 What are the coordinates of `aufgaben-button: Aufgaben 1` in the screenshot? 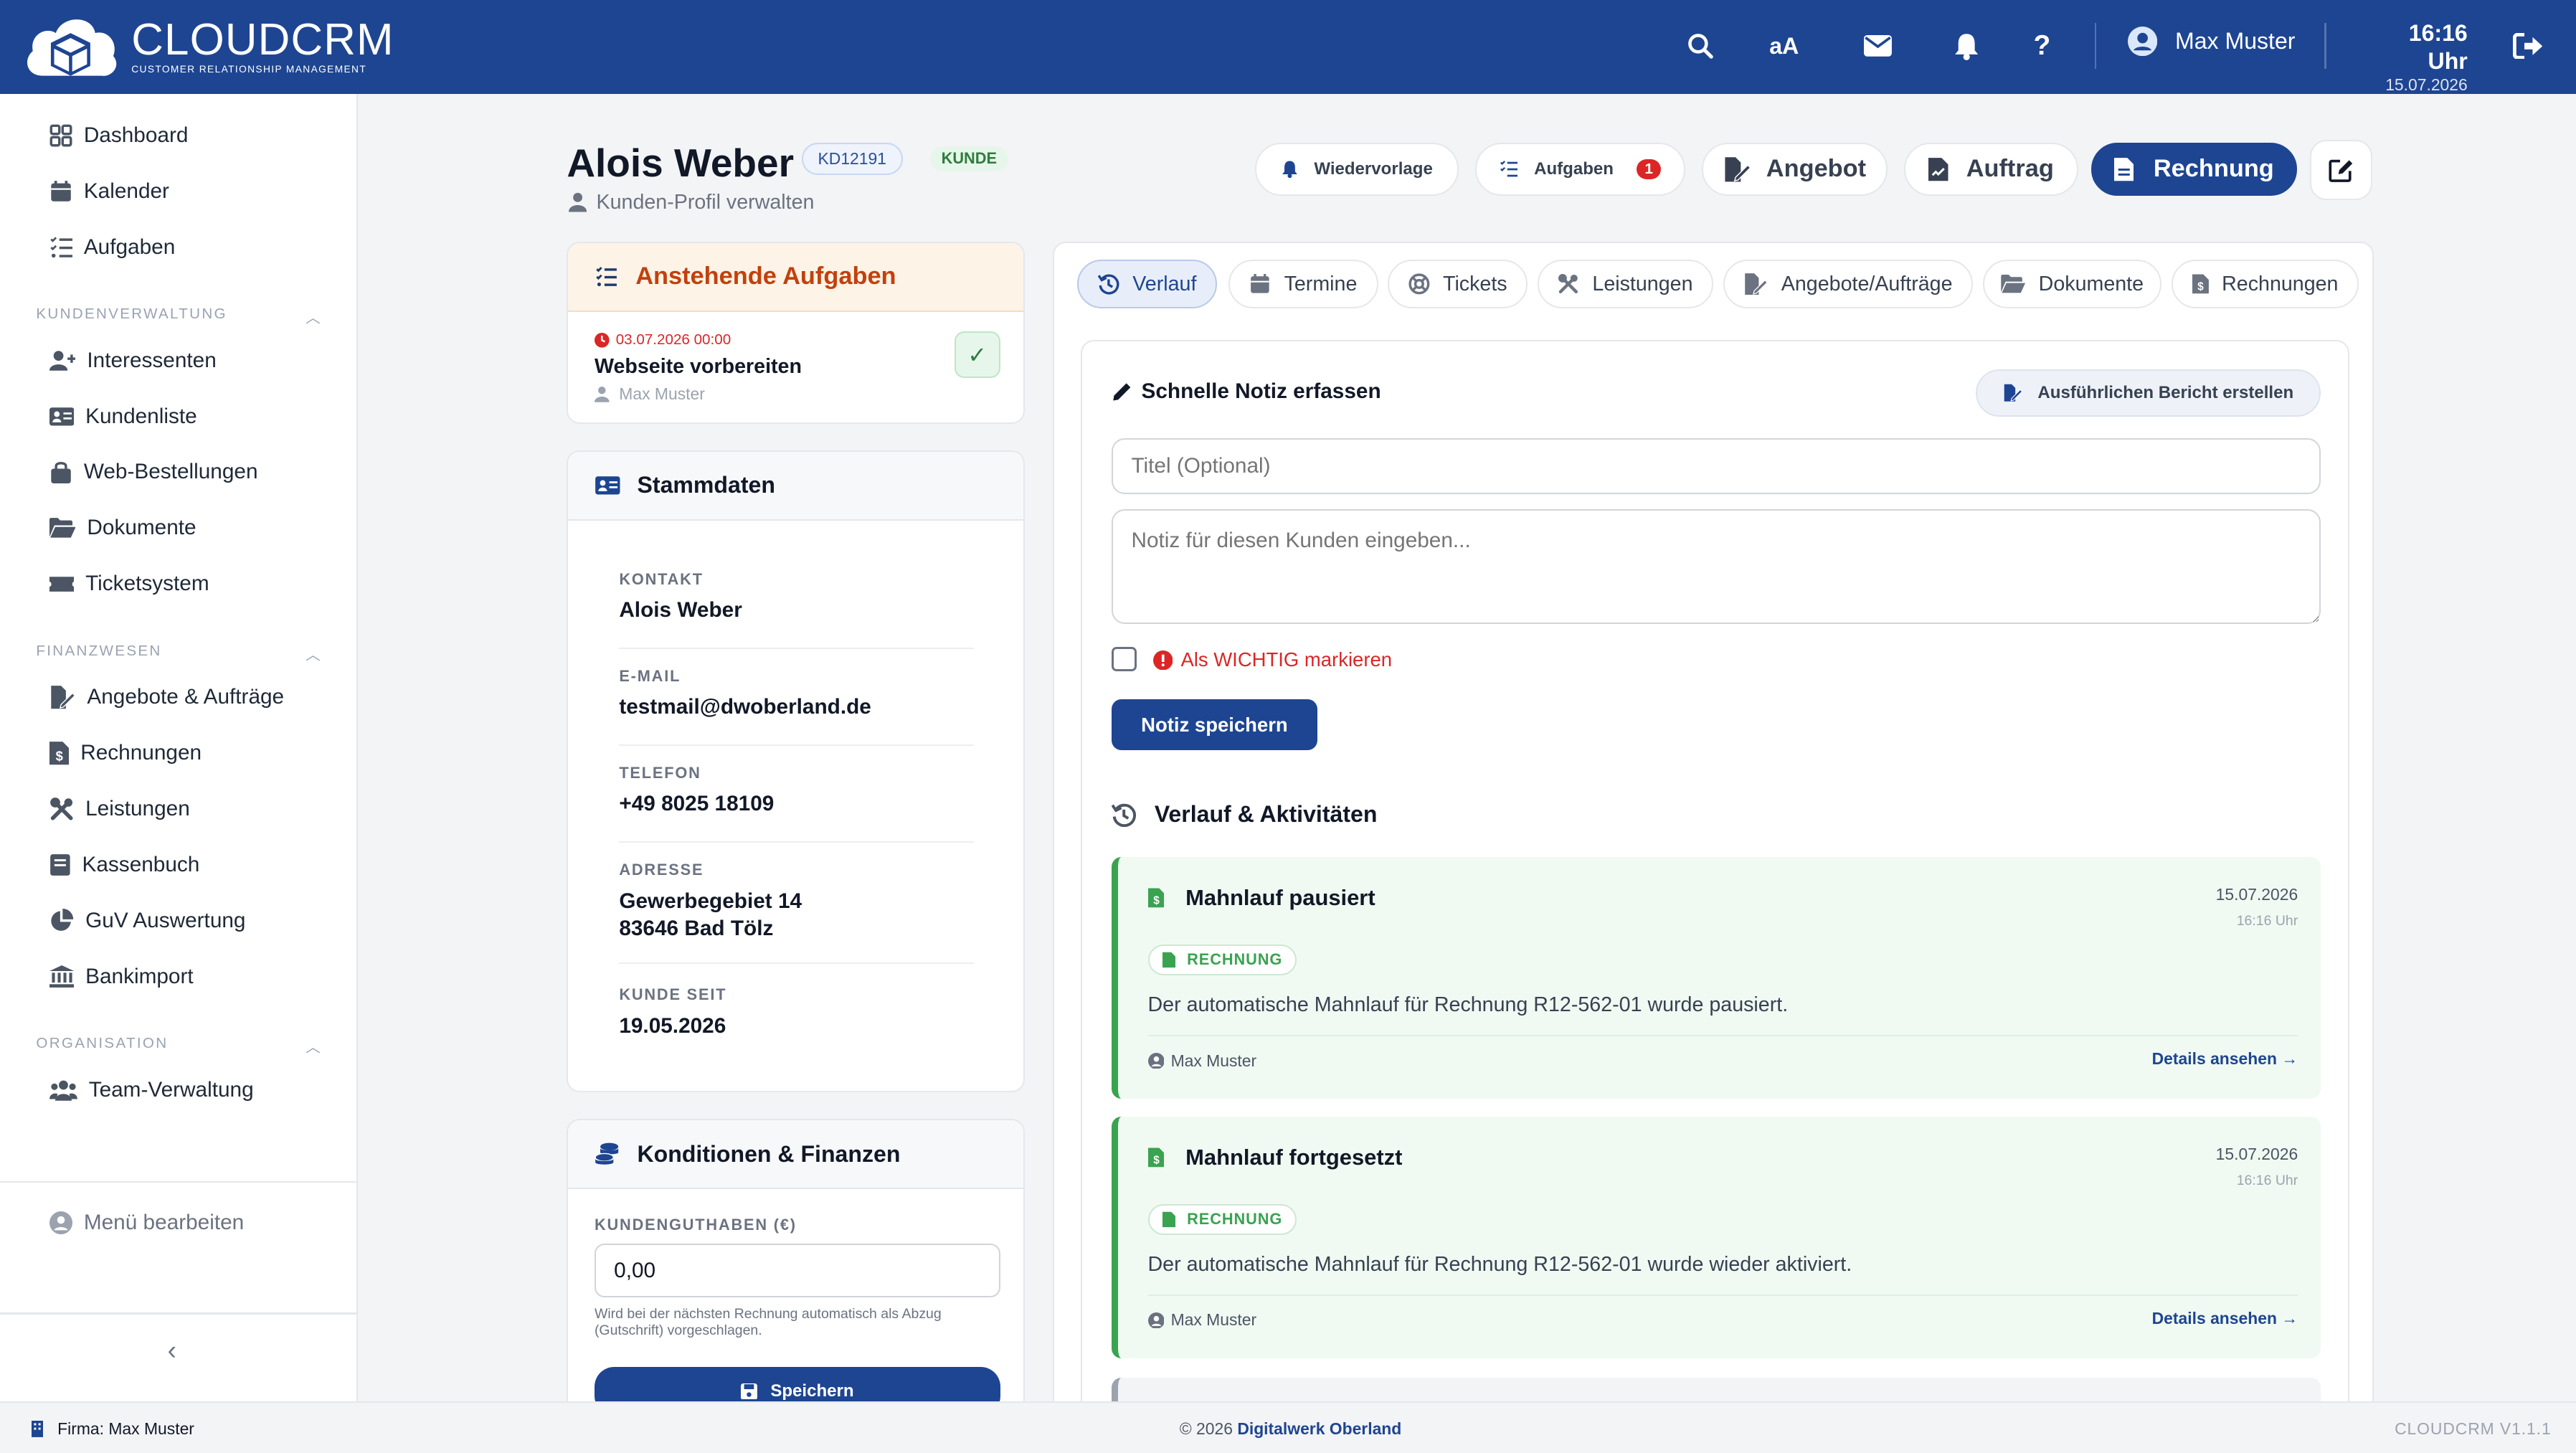 It's located at (1580, 169).